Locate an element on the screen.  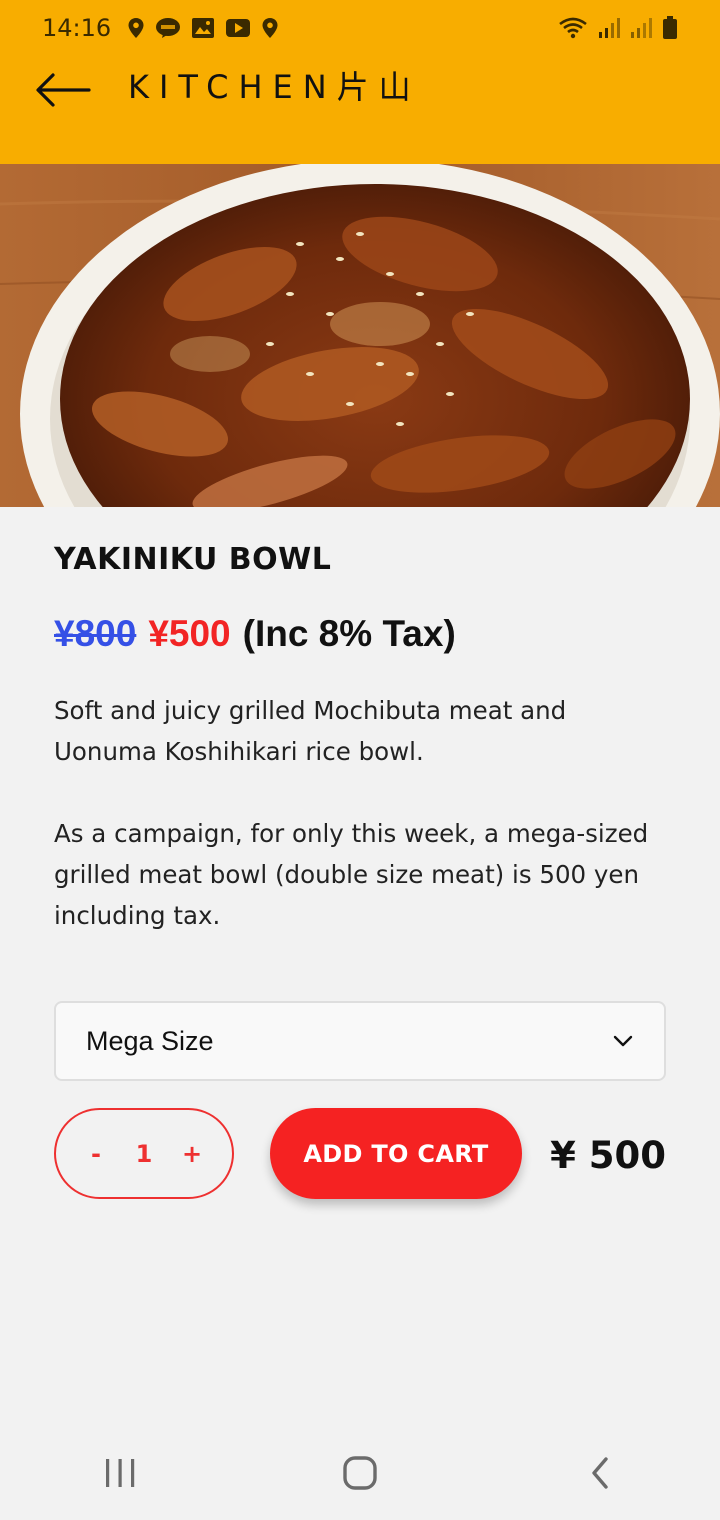
battery-icon is located at coordinates (670, 27).